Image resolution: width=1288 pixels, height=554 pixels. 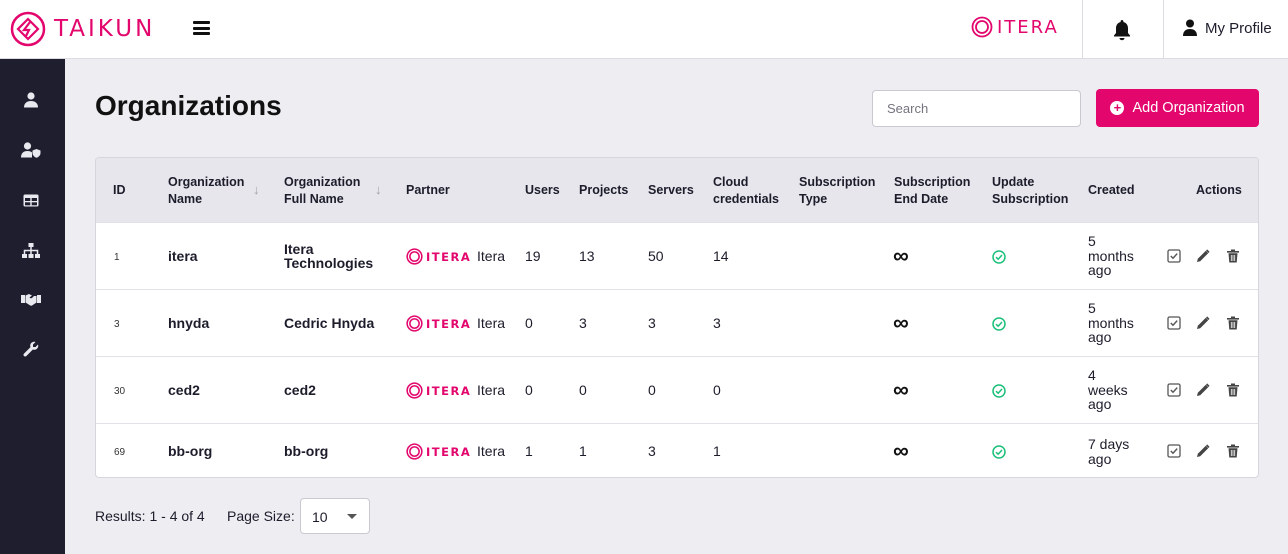 I want to click on menu-toggle-icon, so click(x=201, y=28).